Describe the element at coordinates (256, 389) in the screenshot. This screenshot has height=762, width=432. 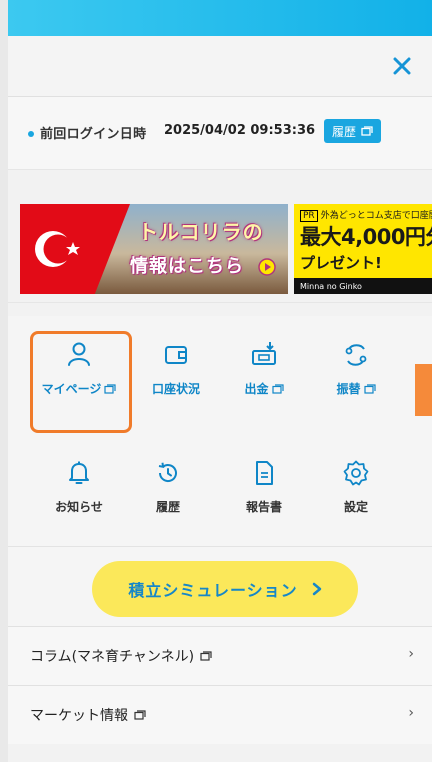
I see `menu-label-withdraw-text: 出金` at that location.